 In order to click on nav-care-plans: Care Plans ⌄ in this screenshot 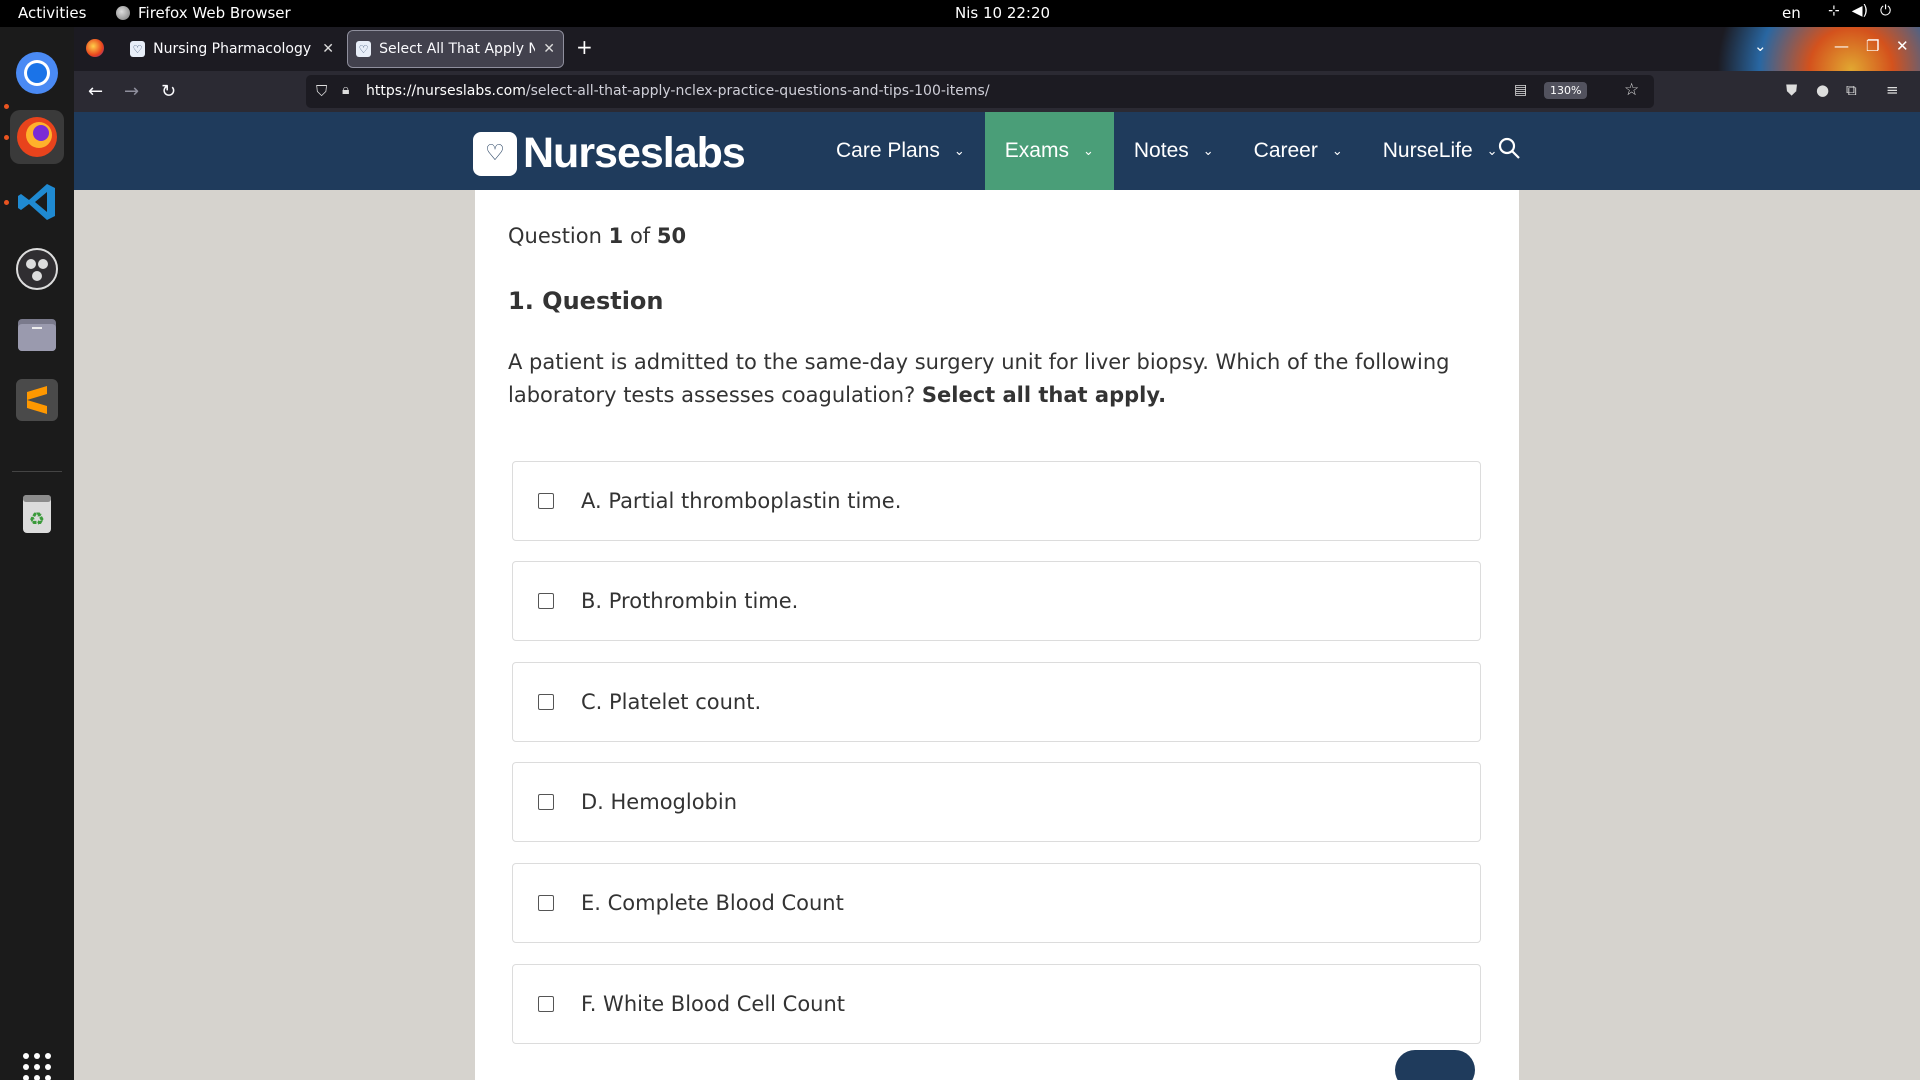, I will do `click(900, 151)`.